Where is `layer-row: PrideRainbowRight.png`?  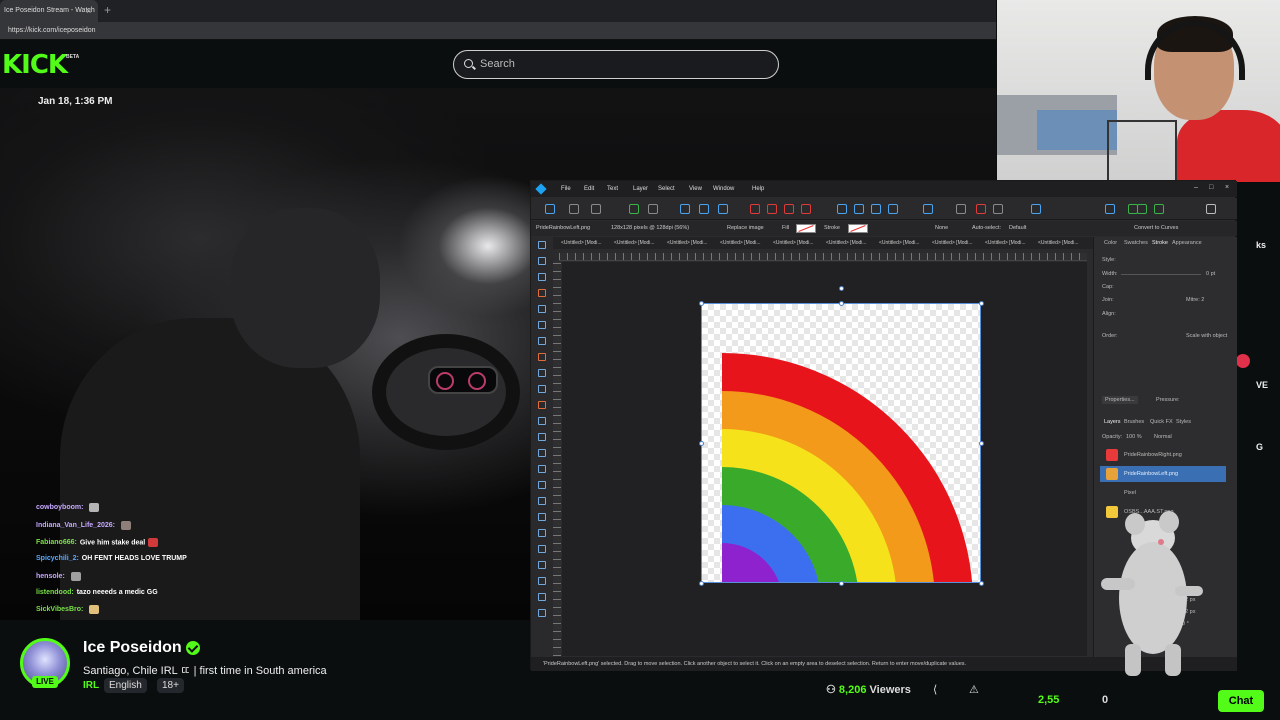
layer-row: PrideRainbowRight.png is located at coordinates (1163, 455).